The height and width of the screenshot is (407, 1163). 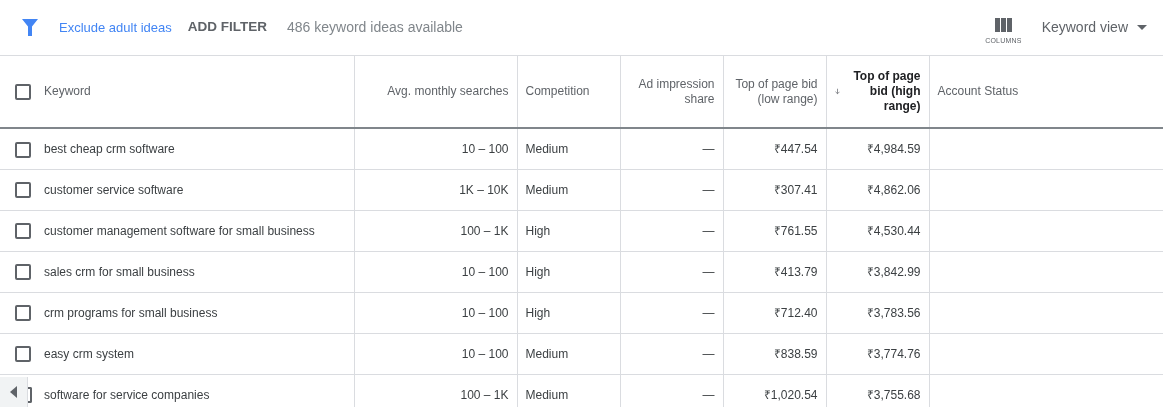 I want to click on table-cell: ₹447.54, so click(x=795, y=148).